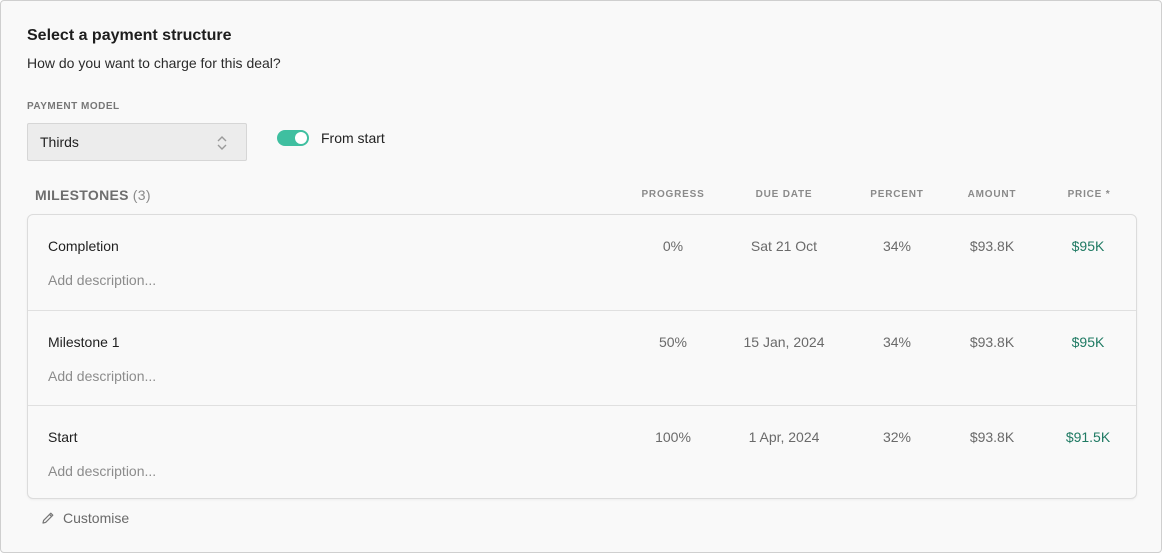 This screenshot has width=1162, height=553. I want to click on toggle-label: From start, so click(353, 138).